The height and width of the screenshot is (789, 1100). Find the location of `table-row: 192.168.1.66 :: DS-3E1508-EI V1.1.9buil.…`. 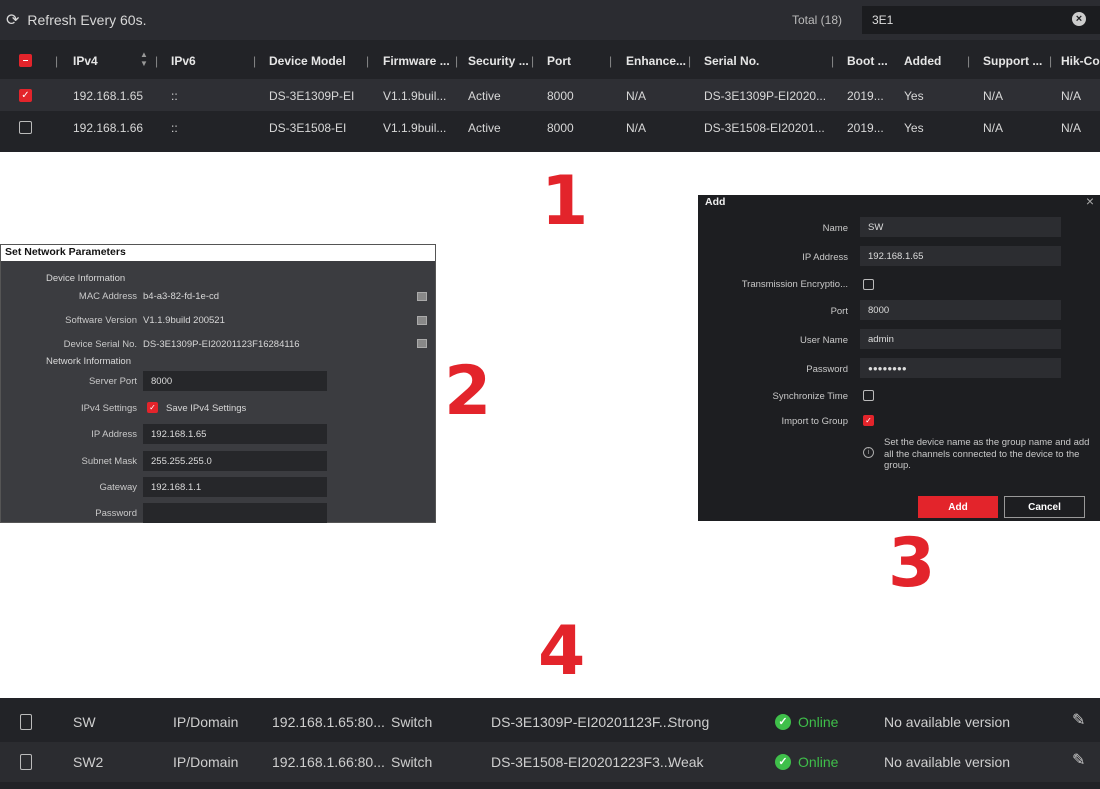

table-row: 192.168.1.66 :: DS-3E1508-EI V1.1.9buil.… is located at coordinates (550, 127).